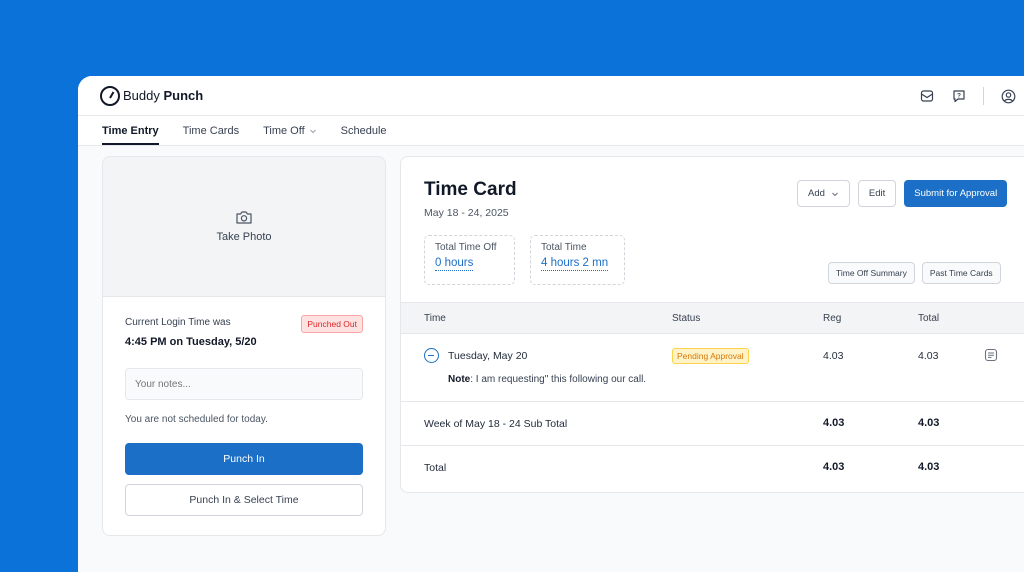 Image resolution: width=1024 pixels, height=572 pixels. I want to click on help-chat-icon: ?, so click(959, 96).